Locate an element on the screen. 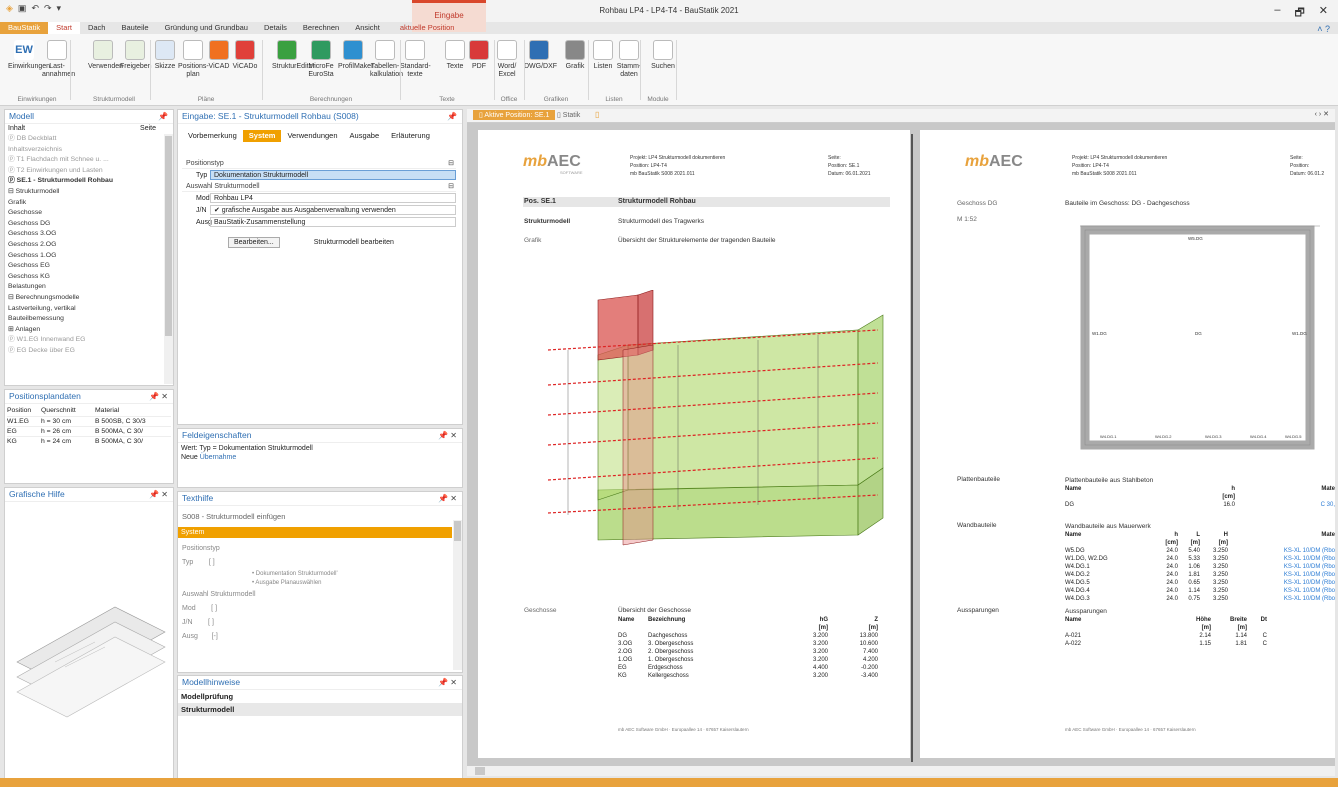 This screenshot has width=1338, height=787. tab-ansicht: Ansicht is located at coordinates (367, 28).